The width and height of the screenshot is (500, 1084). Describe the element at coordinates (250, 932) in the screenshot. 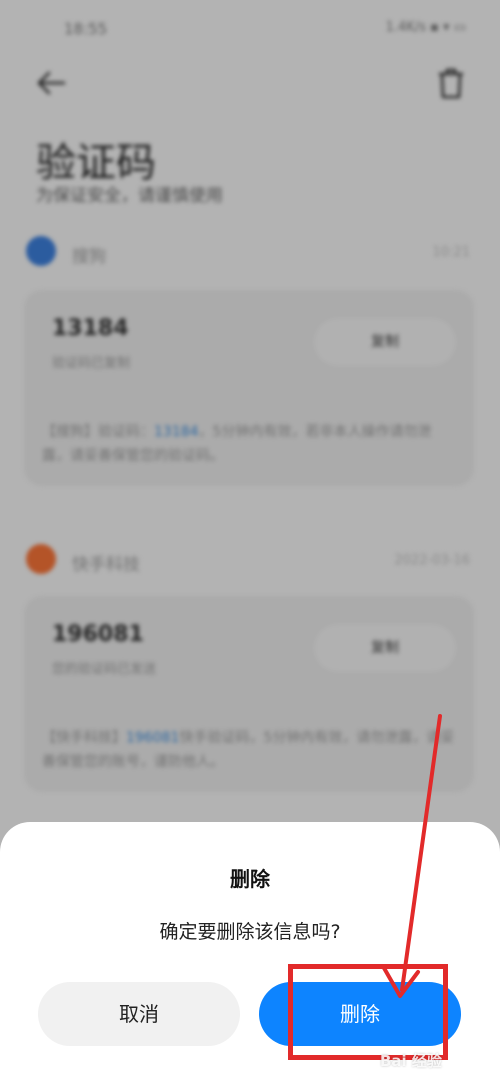

I see `dialog-message: 确定要删除该信息吗?` at that location.